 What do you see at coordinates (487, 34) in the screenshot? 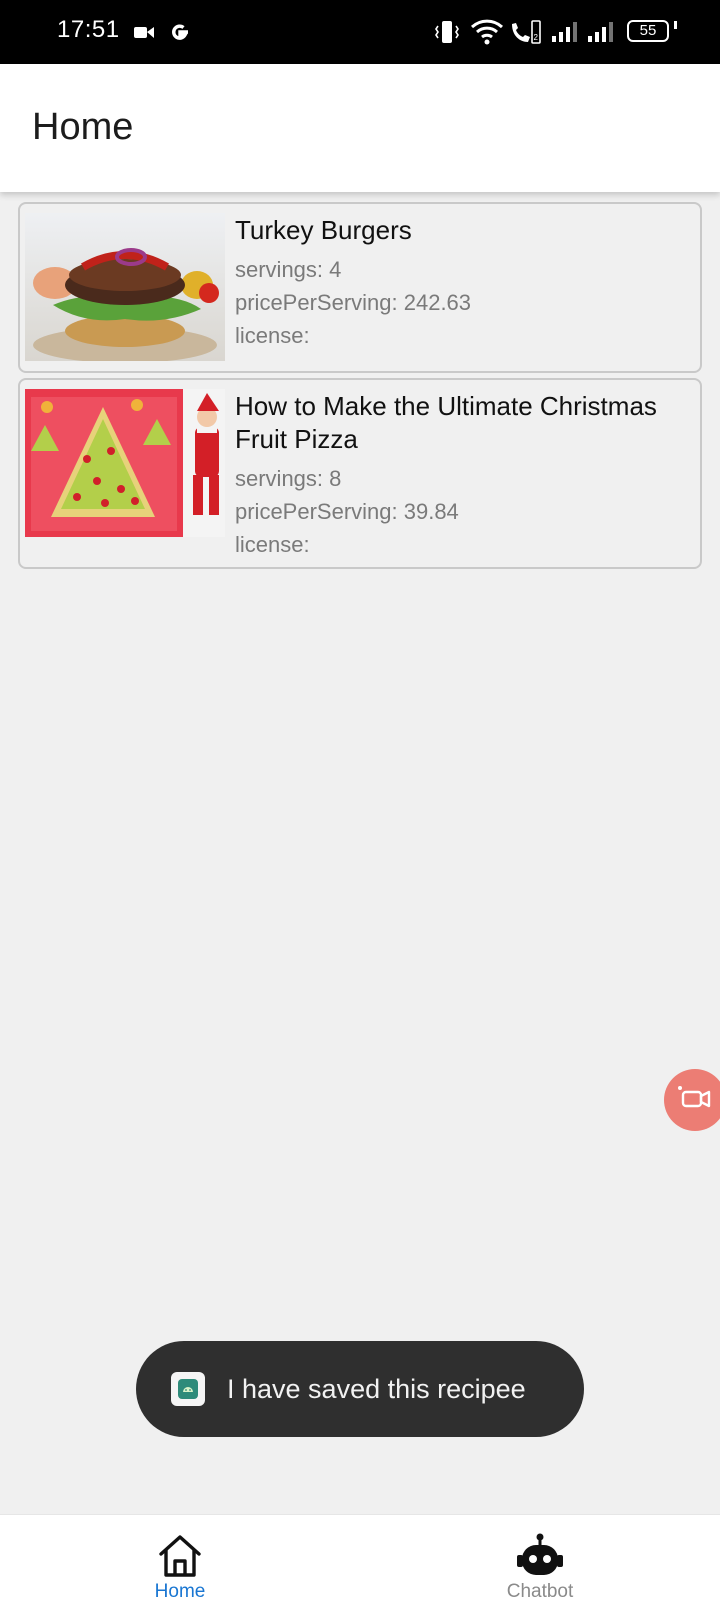
I see `wifi-icon` at bounding box center [487, 34].